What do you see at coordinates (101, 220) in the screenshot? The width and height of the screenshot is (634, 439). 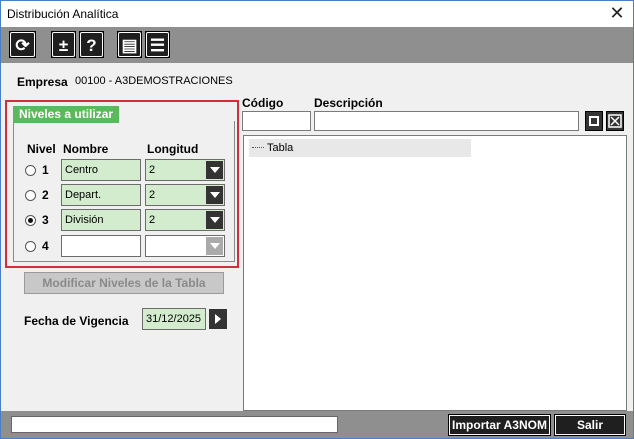 I see `nivel-3-name-field: División` at bounding box center [101, 220].